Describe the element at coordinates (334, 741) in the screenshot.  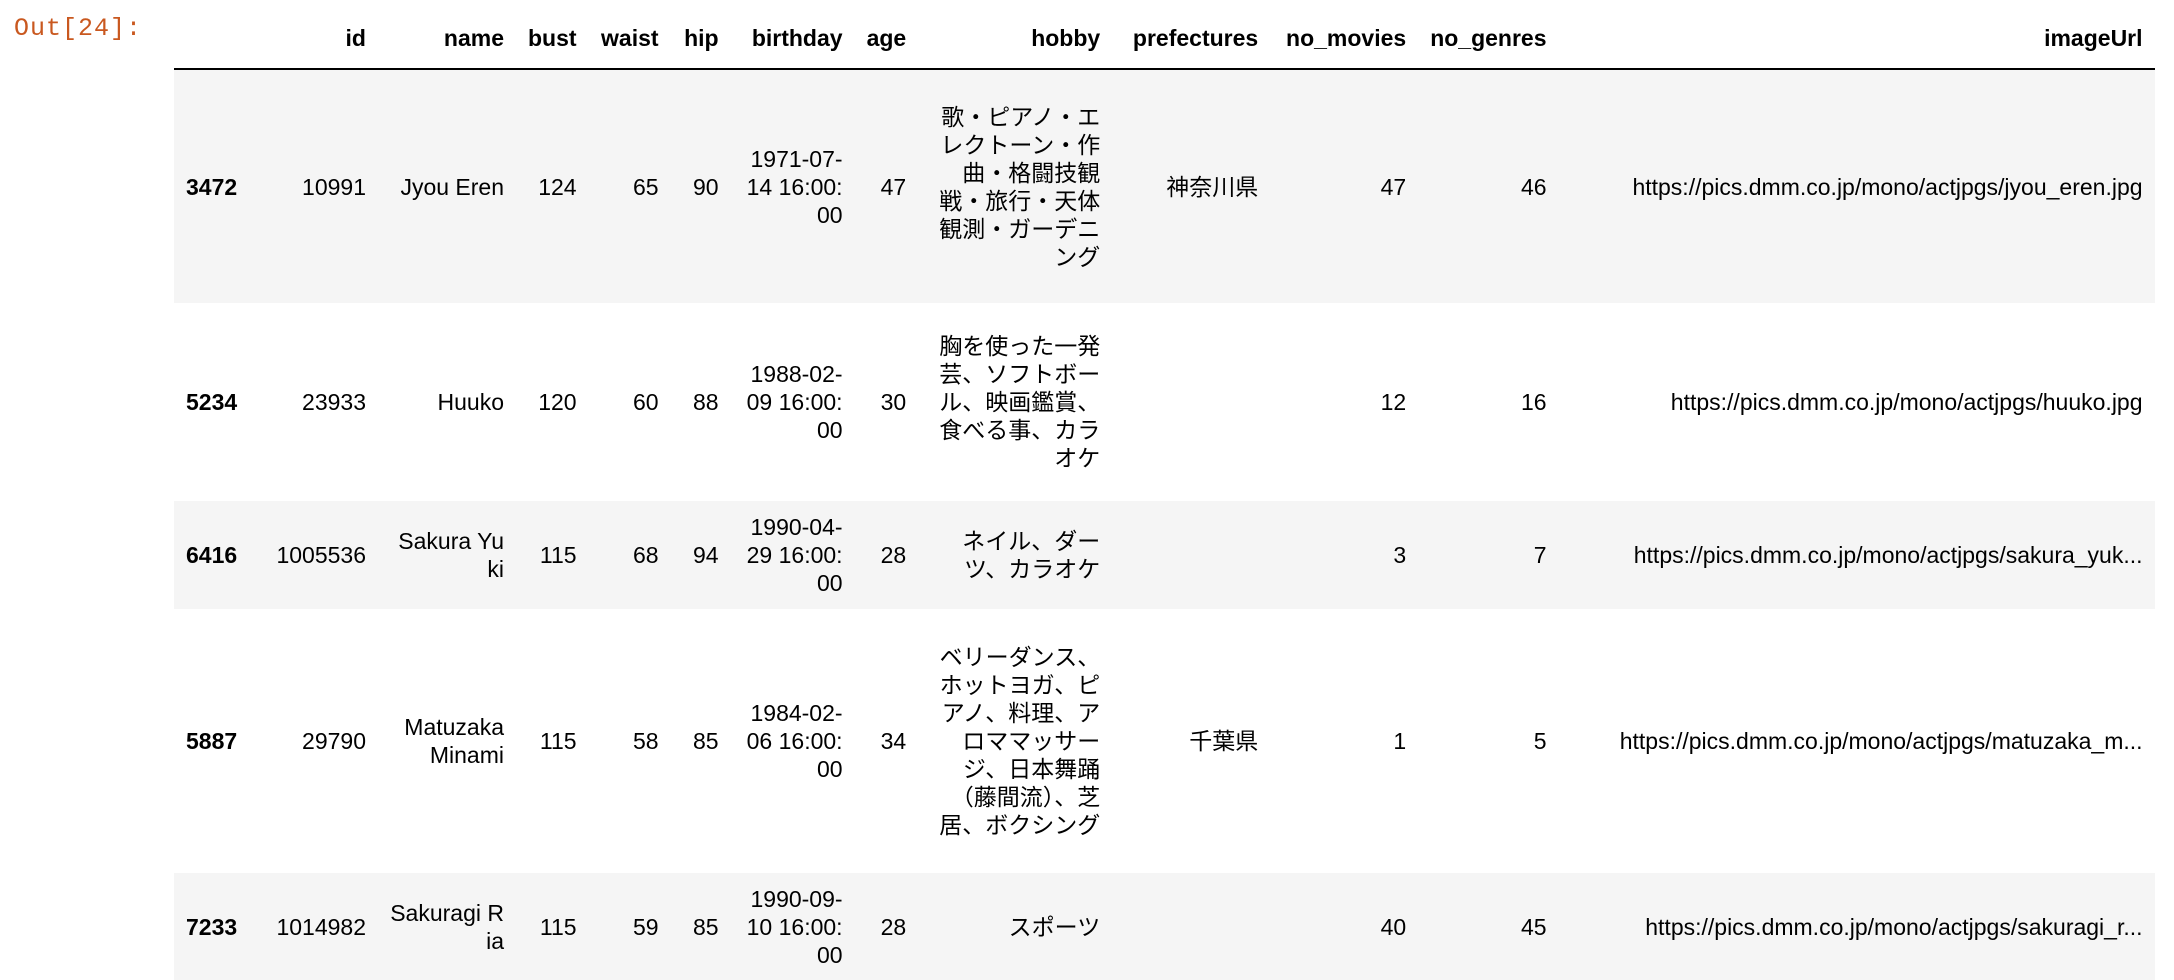
I see `cell-id: 29790` at that location.